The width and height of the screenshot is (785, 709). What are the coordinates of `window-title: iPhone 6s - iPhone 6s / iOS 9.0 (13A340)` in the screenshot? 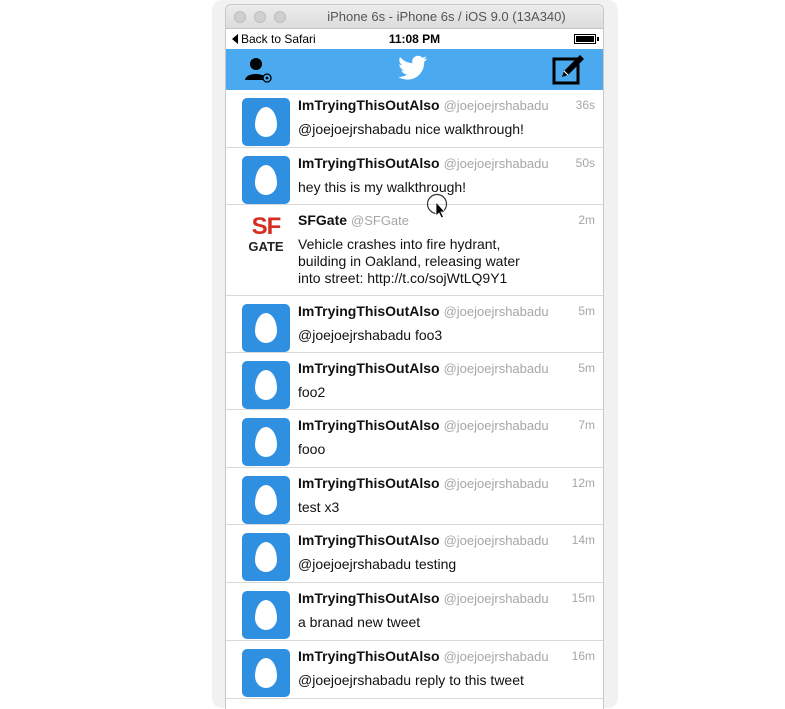 It's located at (446, 16).